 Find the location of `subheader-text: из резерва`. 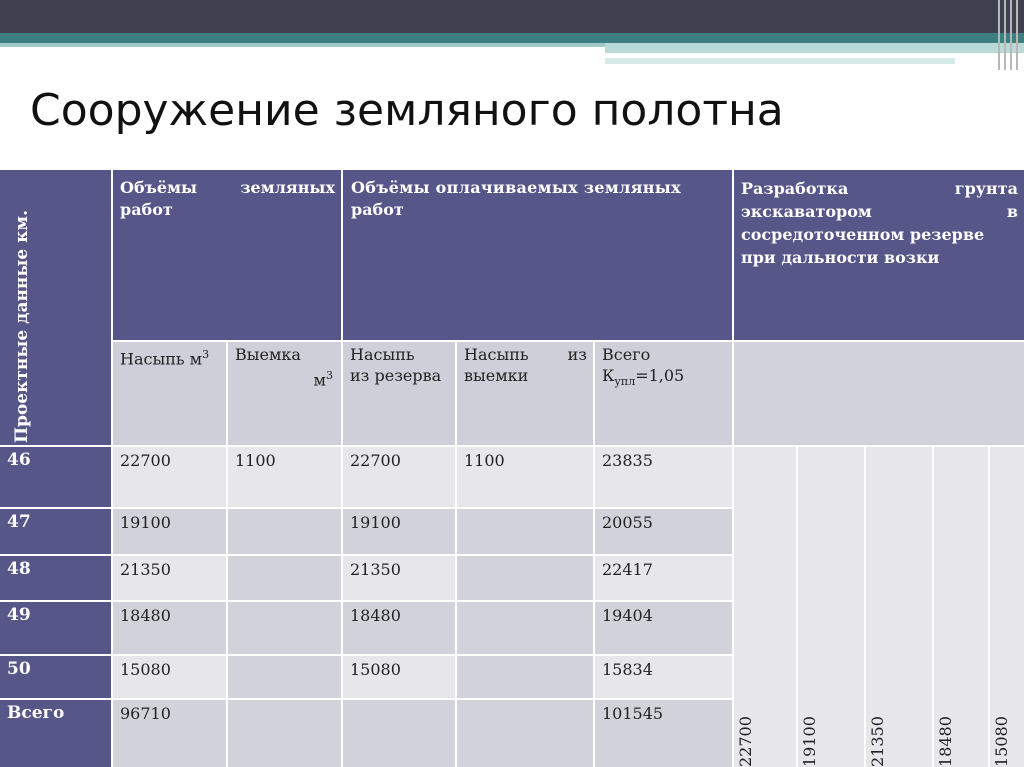

subheader-text: из резерва is located at coordinates (396, 375).